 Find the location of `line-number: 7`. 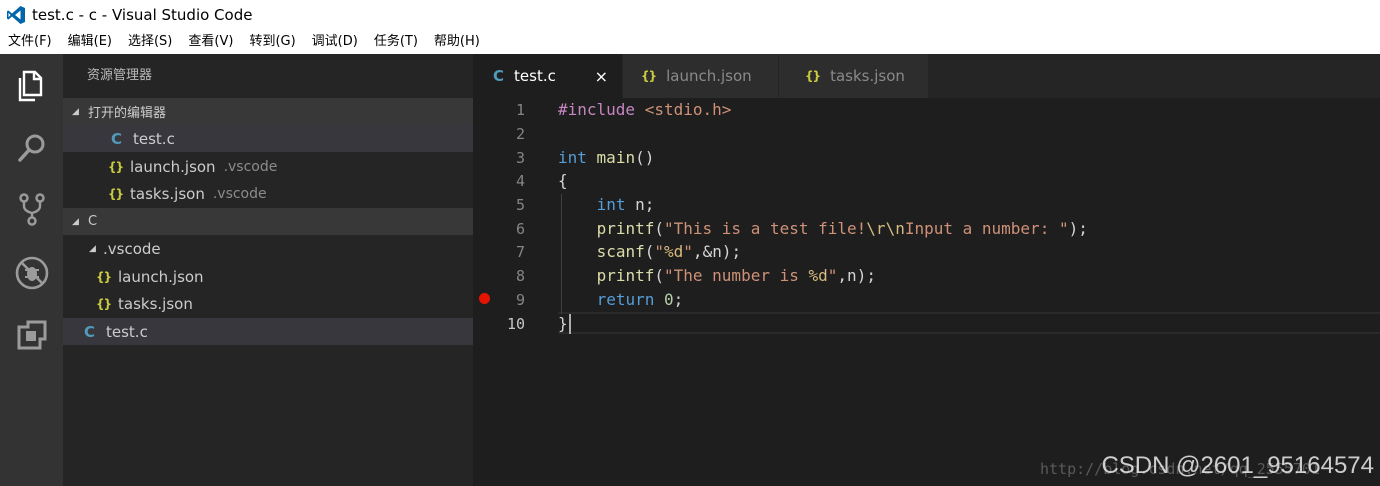

line-number: 7 is located at coordinates (520, 252).